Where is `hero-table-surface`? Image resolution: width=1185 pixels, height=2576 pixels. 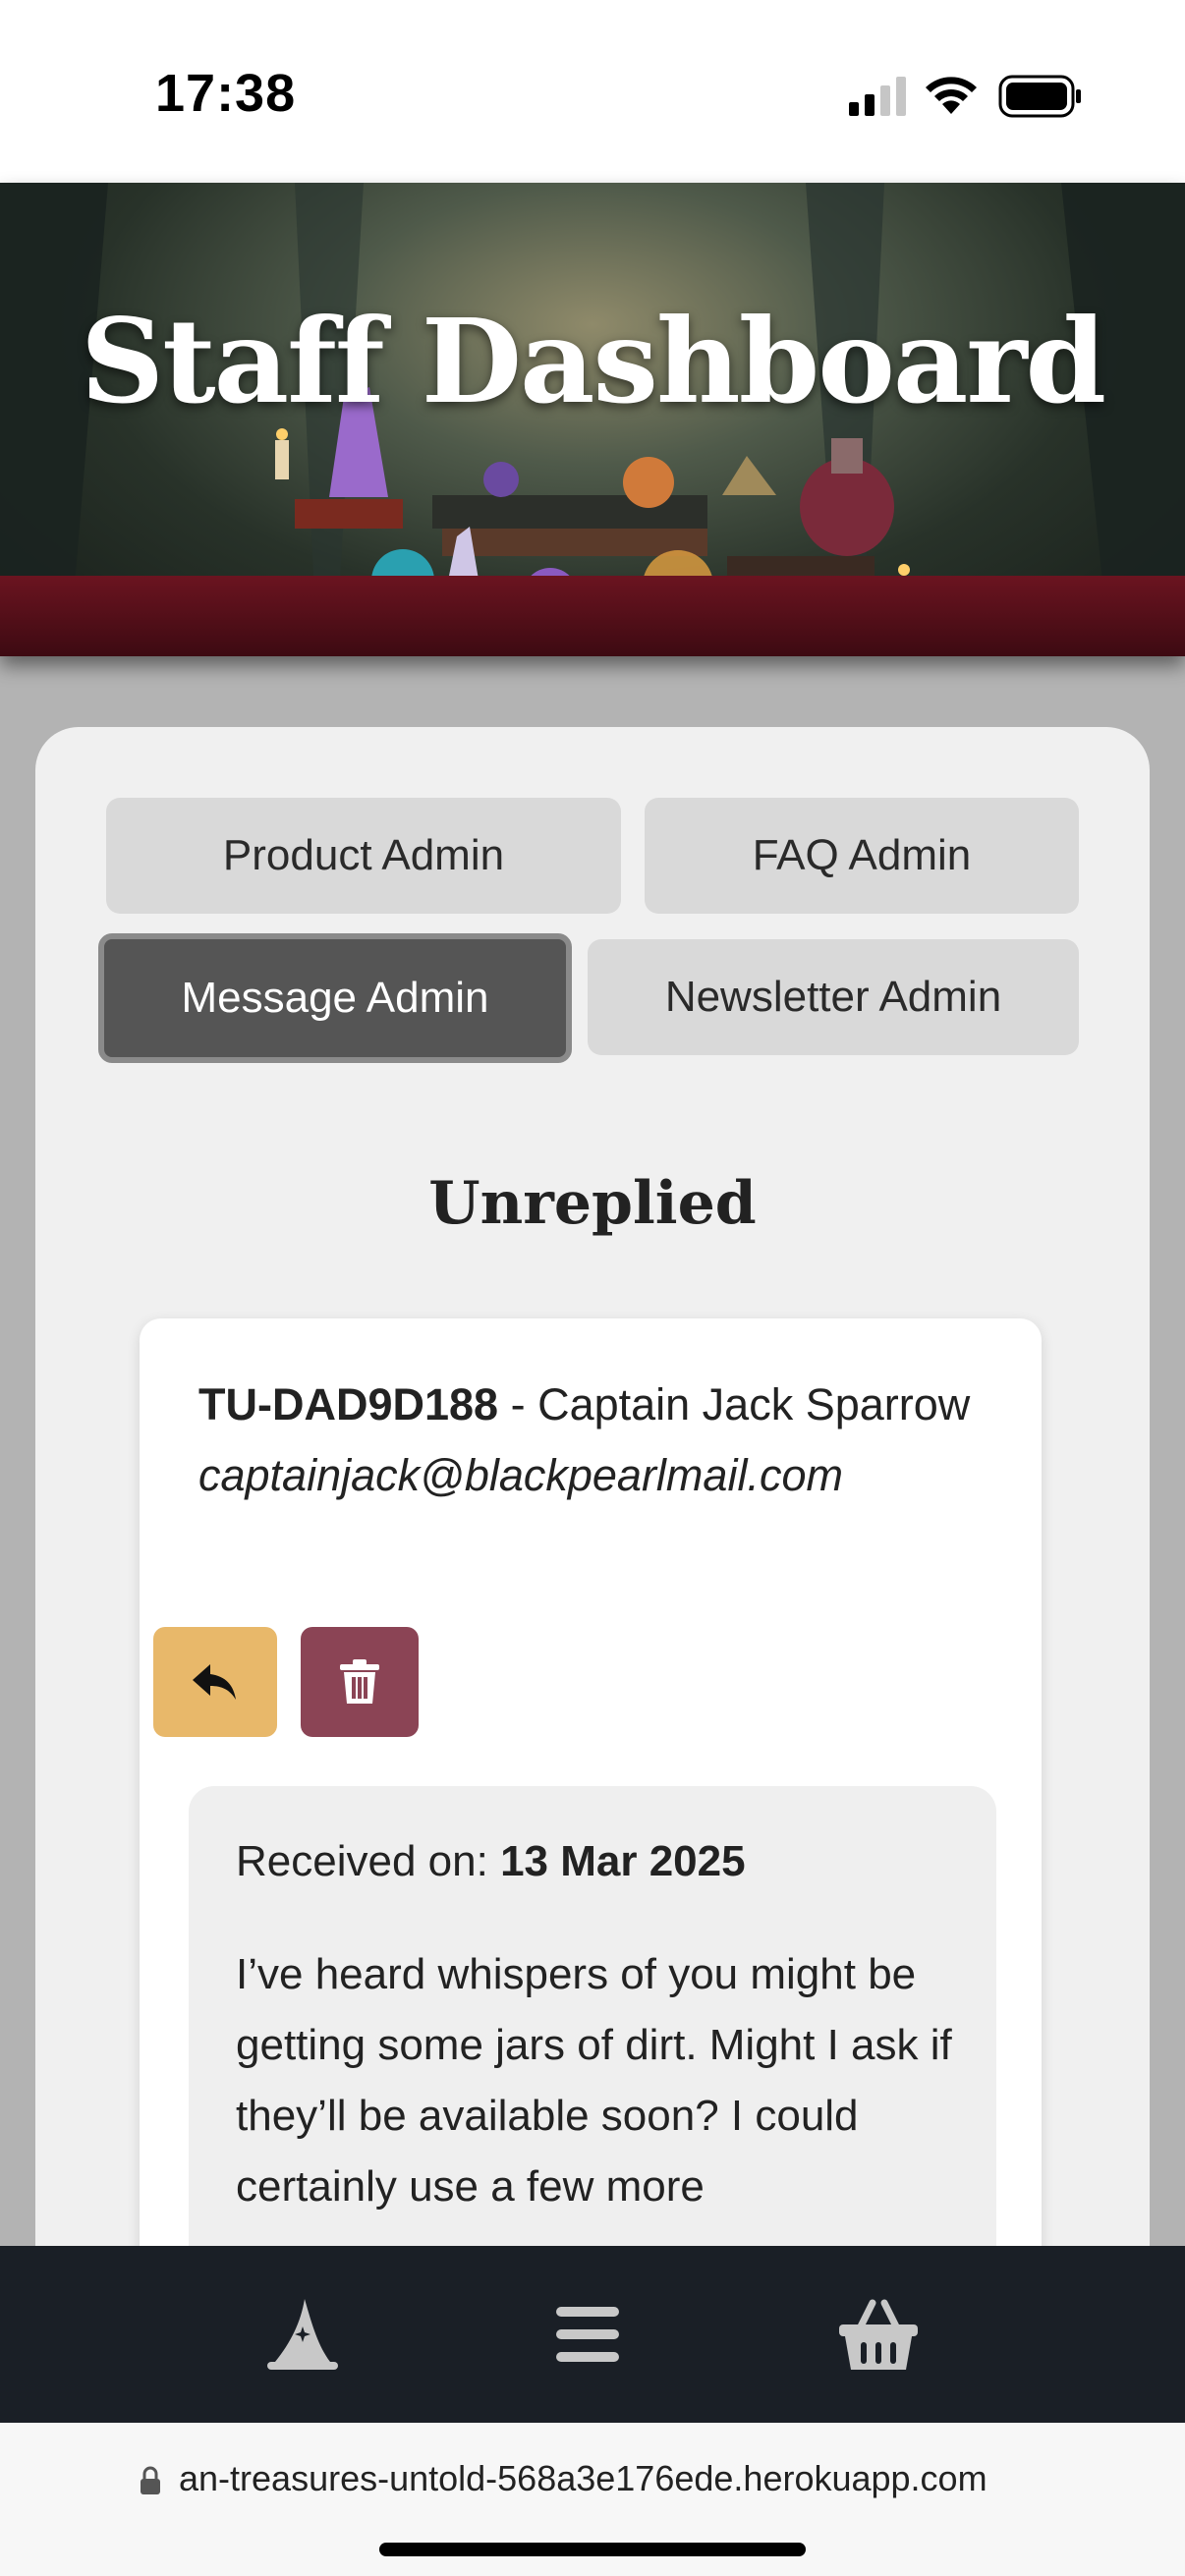 hero-table-surface is located at coordinates (592, 616).